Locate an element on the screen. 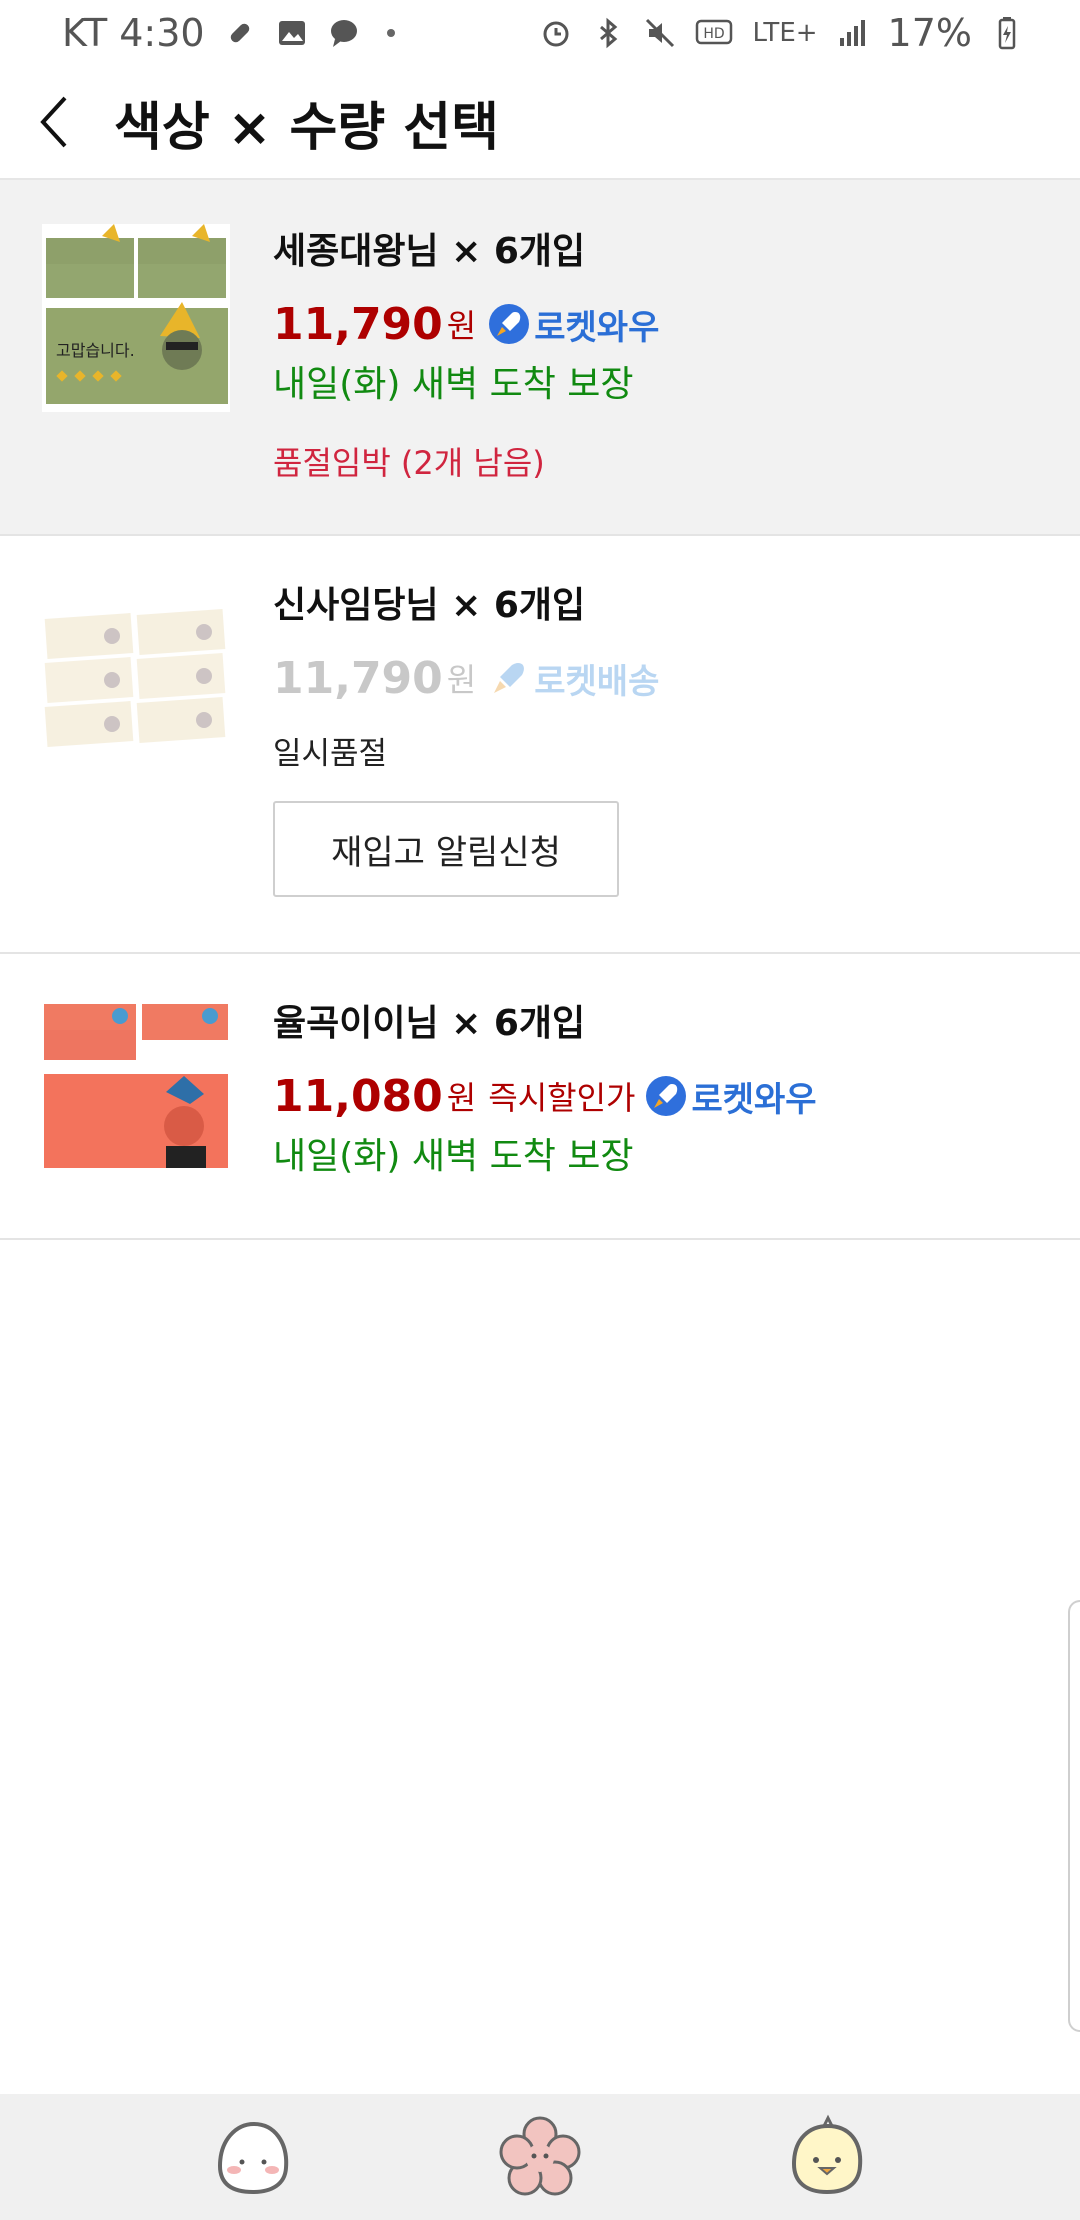 The width and height of the screenshot is (1080, 2220). notification-dot-icon is located at coordinates (390, 33).